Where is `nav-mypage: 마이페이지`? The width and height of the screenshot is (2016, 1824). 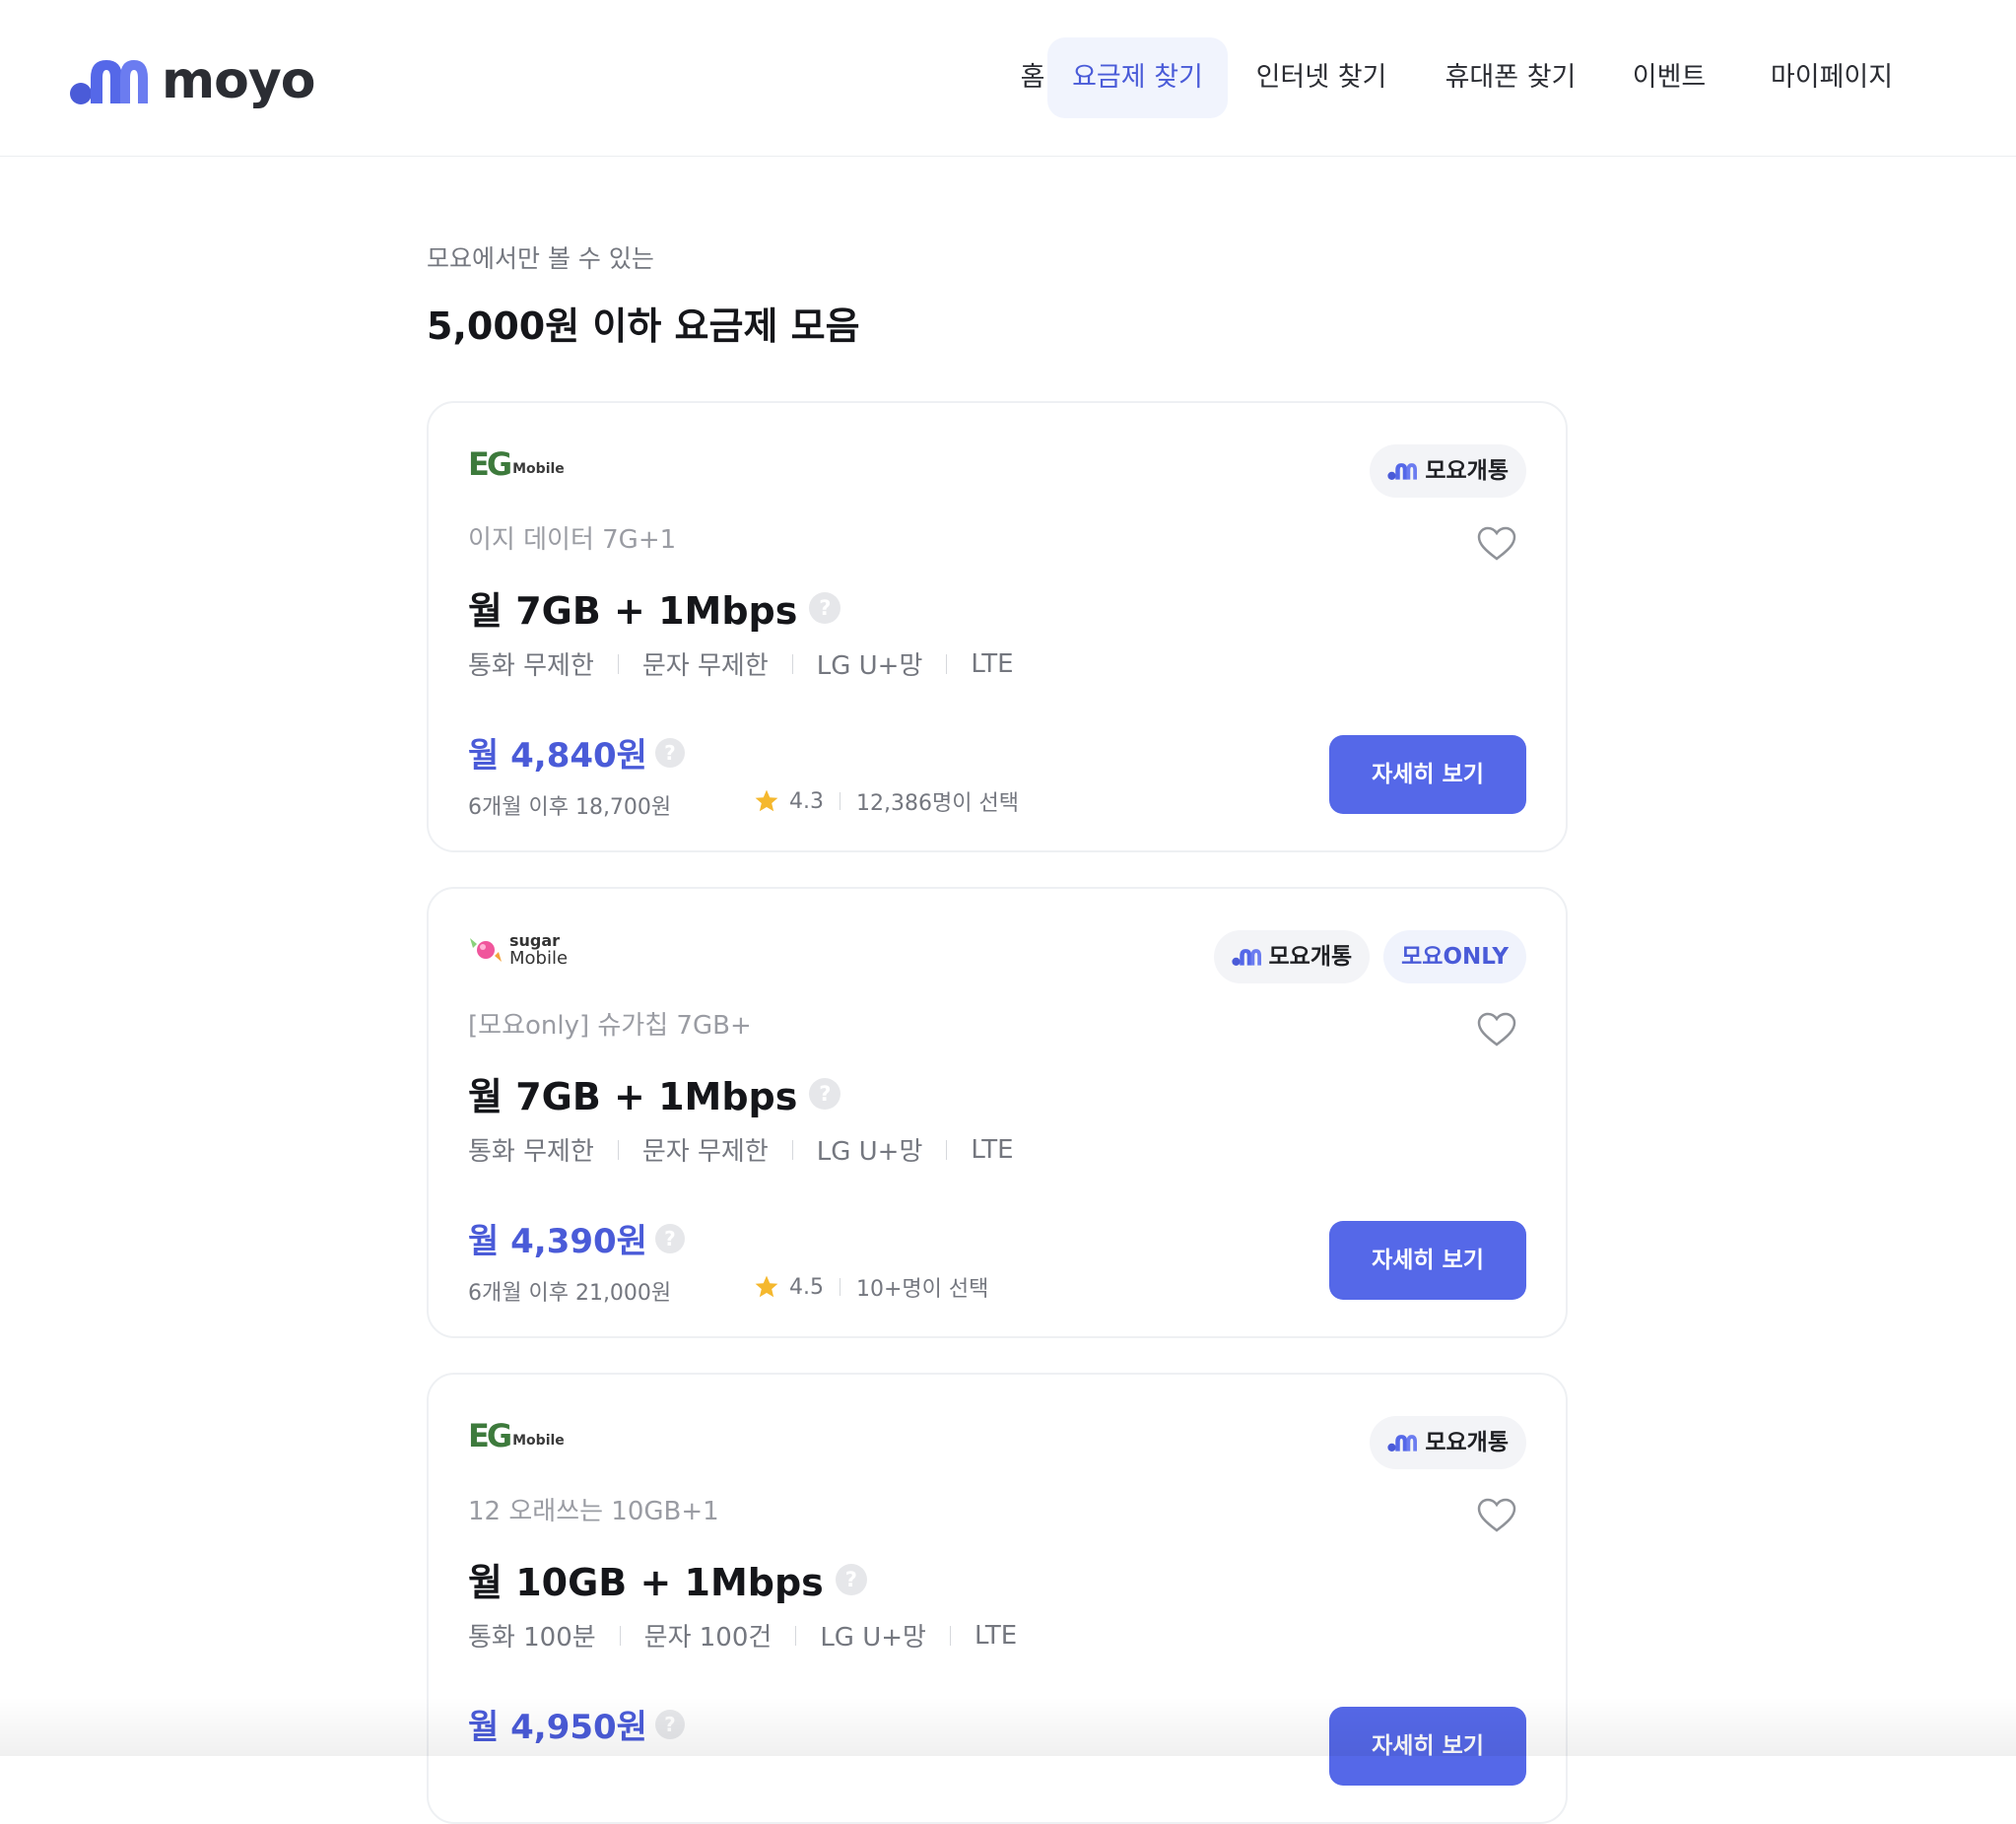 nav-mypage: 마이페이지 is located at coordinates (1831, 77).